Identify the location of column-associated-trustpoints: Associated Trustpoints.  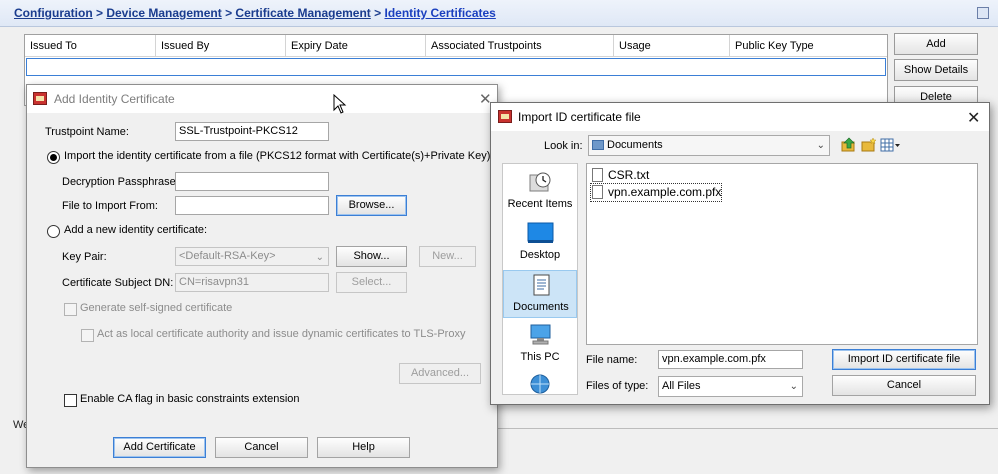
(520, 46).